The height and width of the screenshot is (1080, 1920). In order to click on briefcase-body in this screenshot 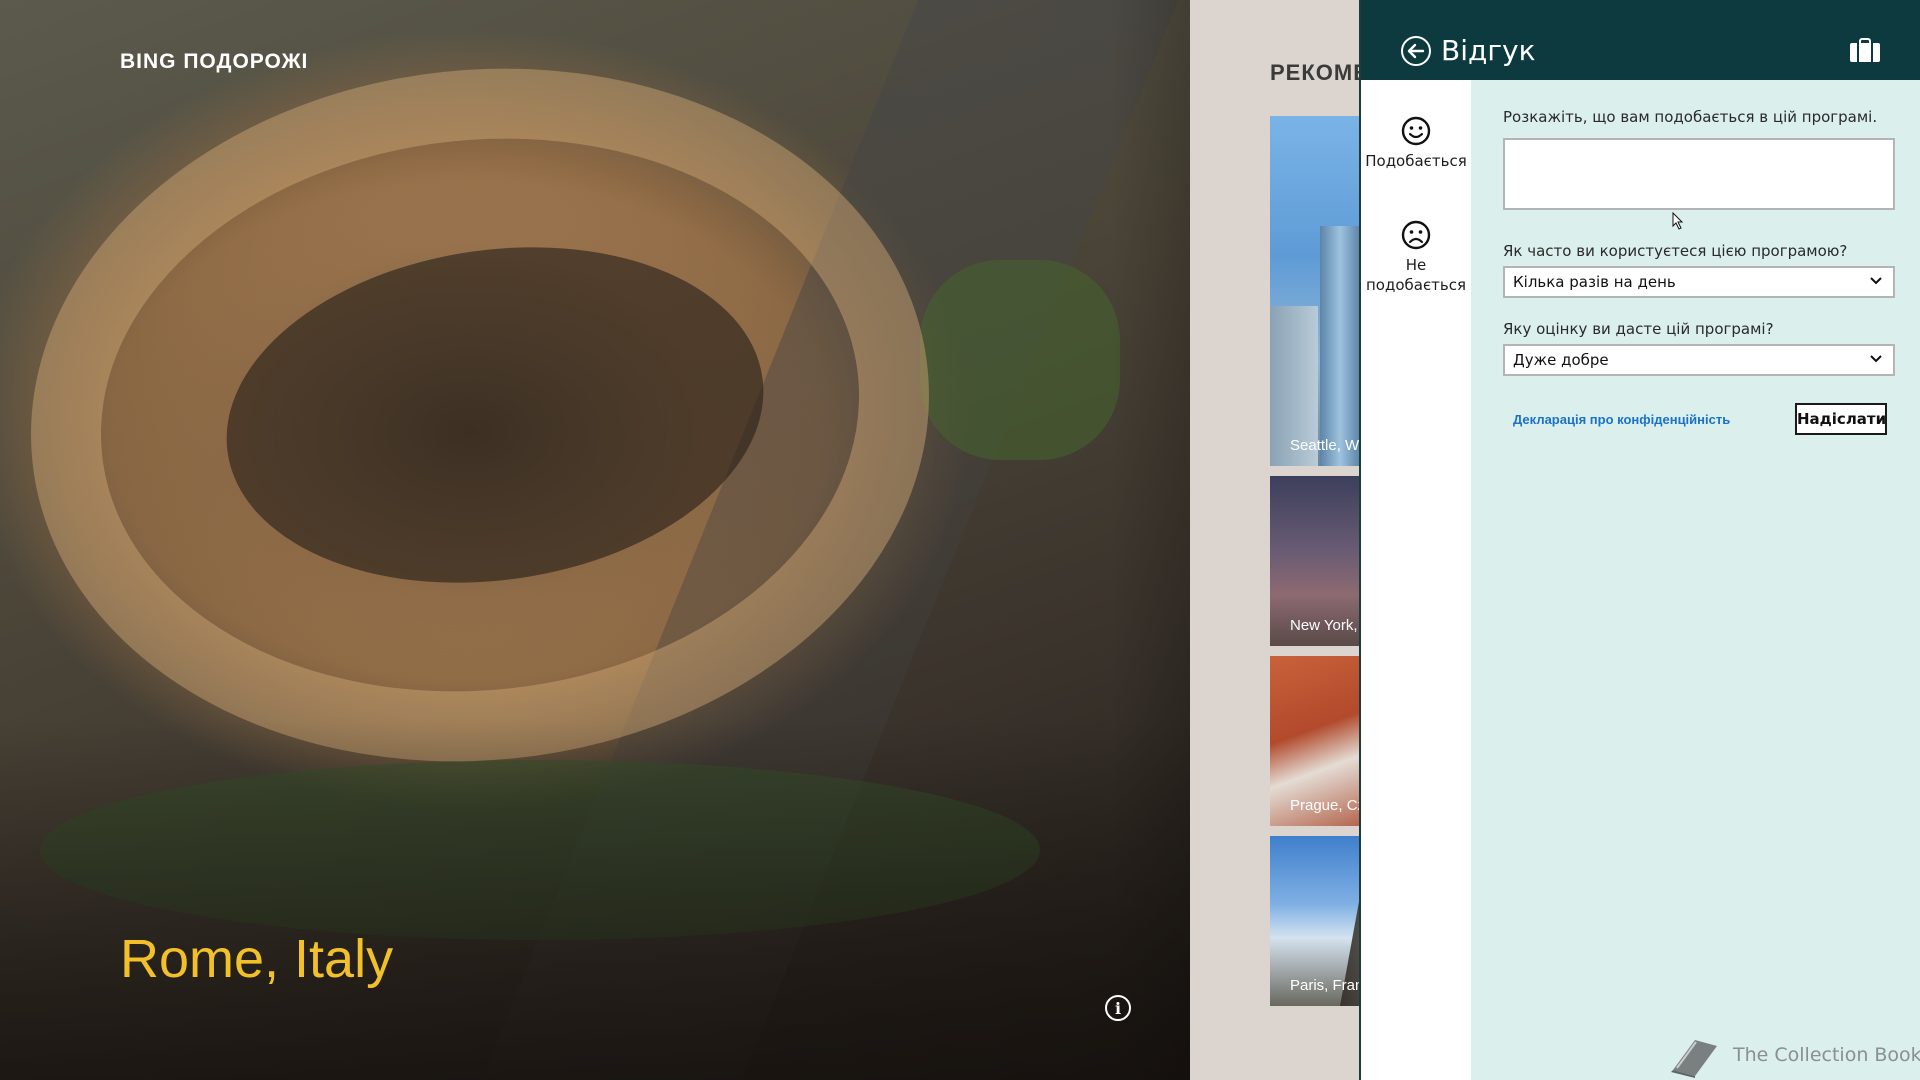, I will do `click(1865, 52)`.